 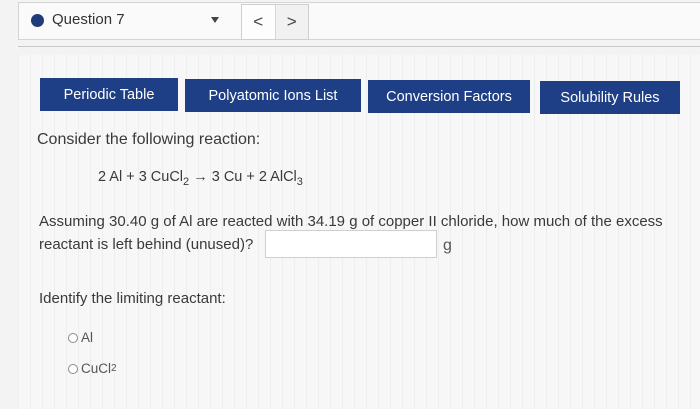 What do you see at coordinates (610, 97) in the screenshot?
I see `solubility-rules-button: Solubility Rules` at bounding box center [610, 97].